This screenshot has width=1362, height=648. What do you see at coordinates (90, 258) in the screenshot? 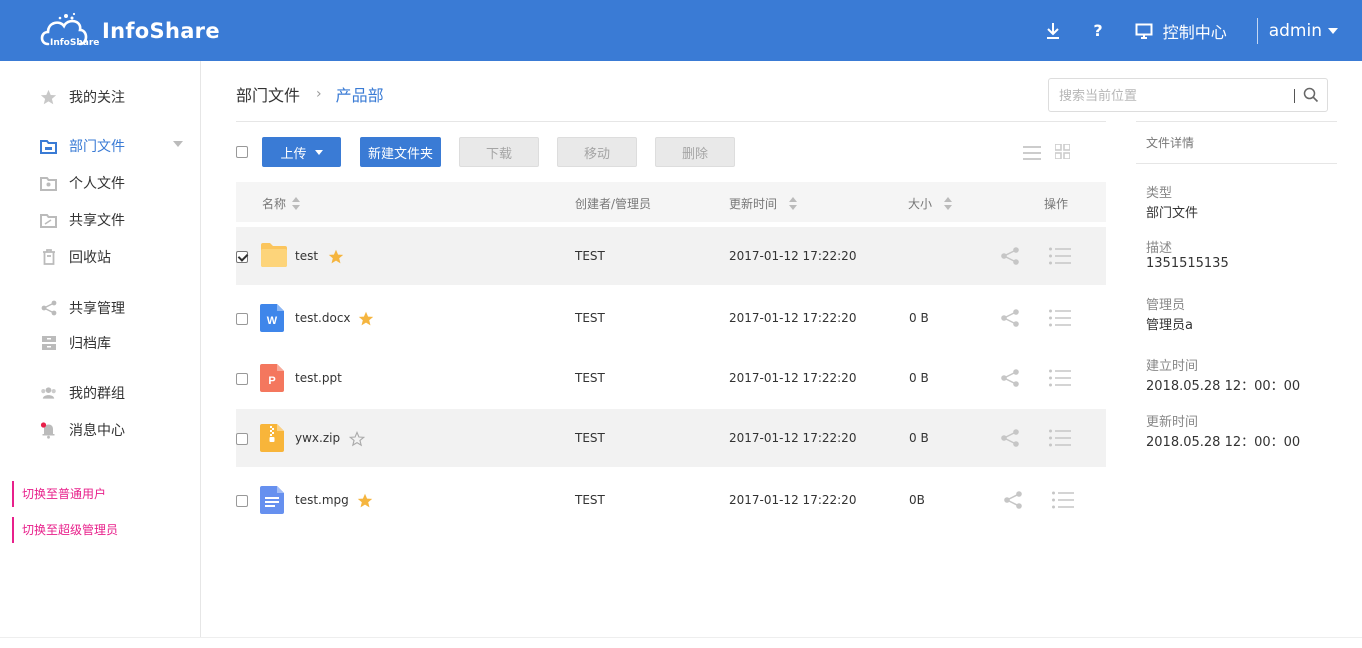
I see `sidebar-item-label: 回收站` at bounding box center [90, 258].